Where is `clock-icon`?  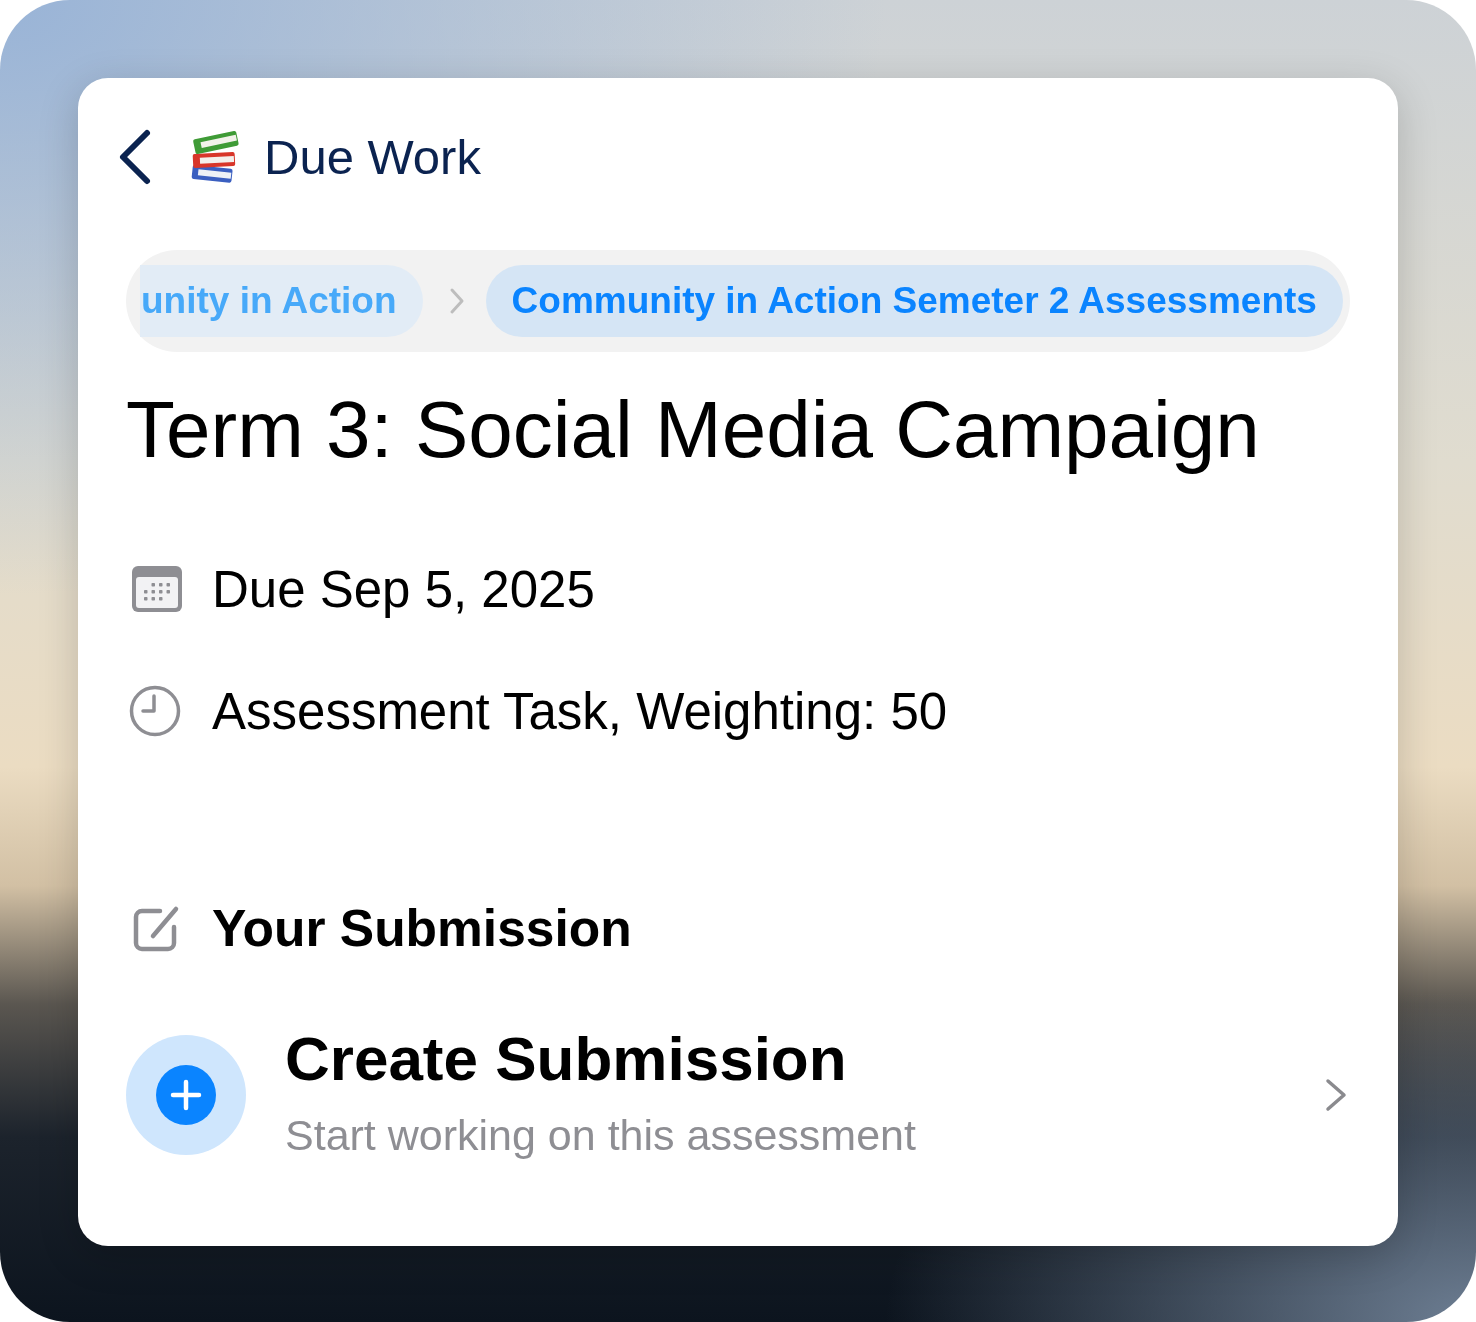 clock-icon is located at coordinates (155, 711).